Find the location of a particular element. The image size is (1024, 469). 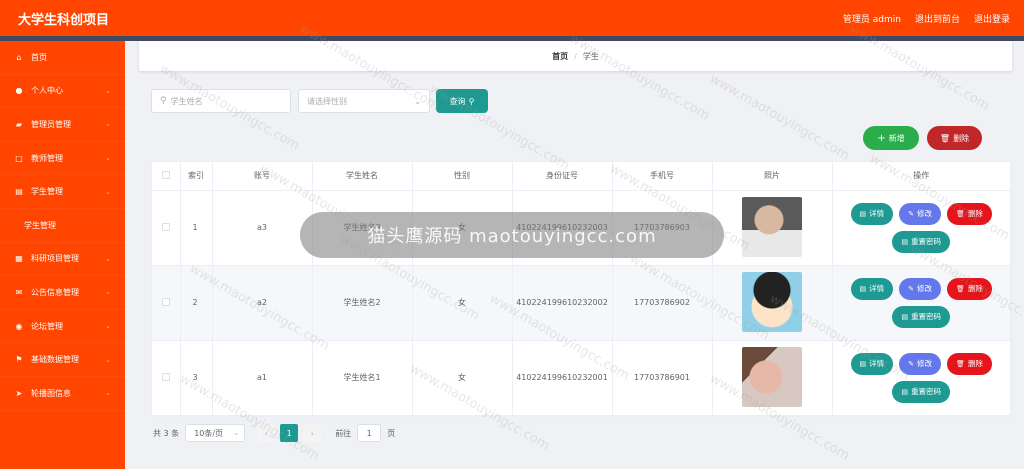

search-placeholder: 学生姓名 is located at coordinates (186, 101).